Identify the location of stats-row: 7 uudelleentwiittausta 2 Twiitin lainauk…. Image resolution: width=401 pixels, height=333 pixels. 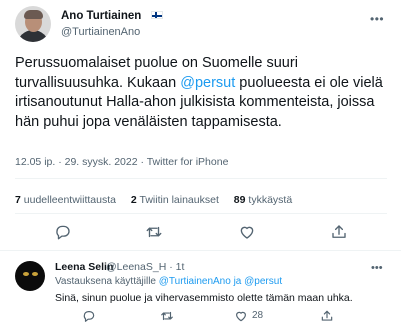
(159, 200).